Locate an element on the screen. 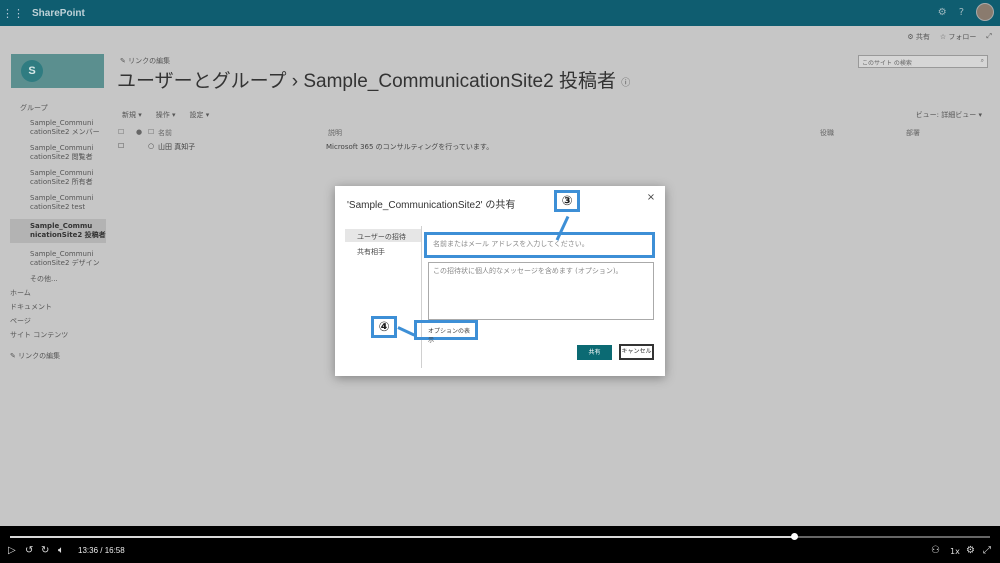 The height and width of the screenshot is (563, 1000). cancel-button: キャンセル is located at coordinates (636, 352).